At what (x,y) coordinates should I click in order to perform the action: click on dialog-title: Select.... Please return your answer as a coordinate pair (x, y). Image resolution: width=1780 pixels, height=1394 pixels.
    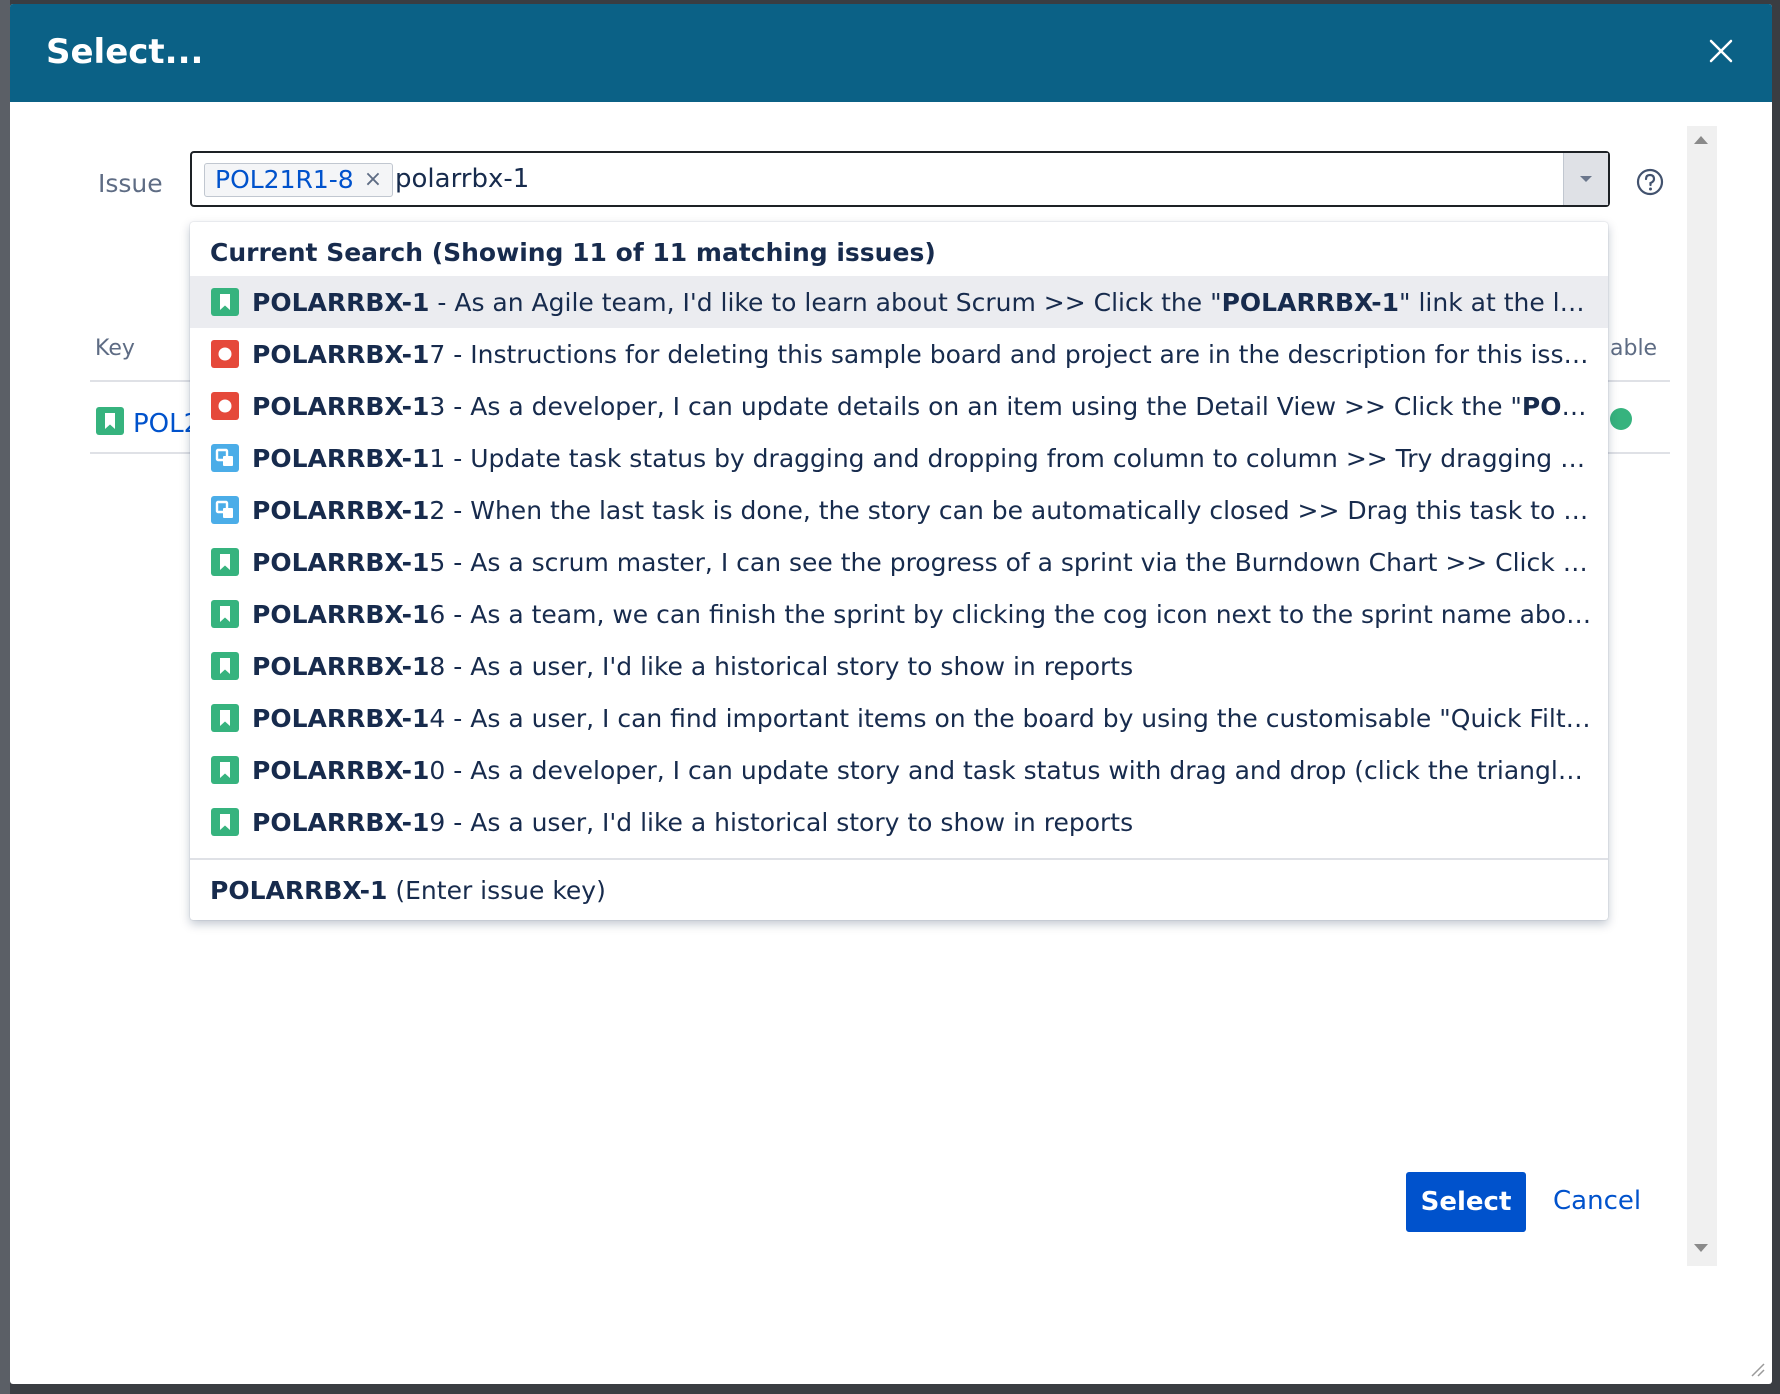
    Looking at the image, I should click on (125, 52).